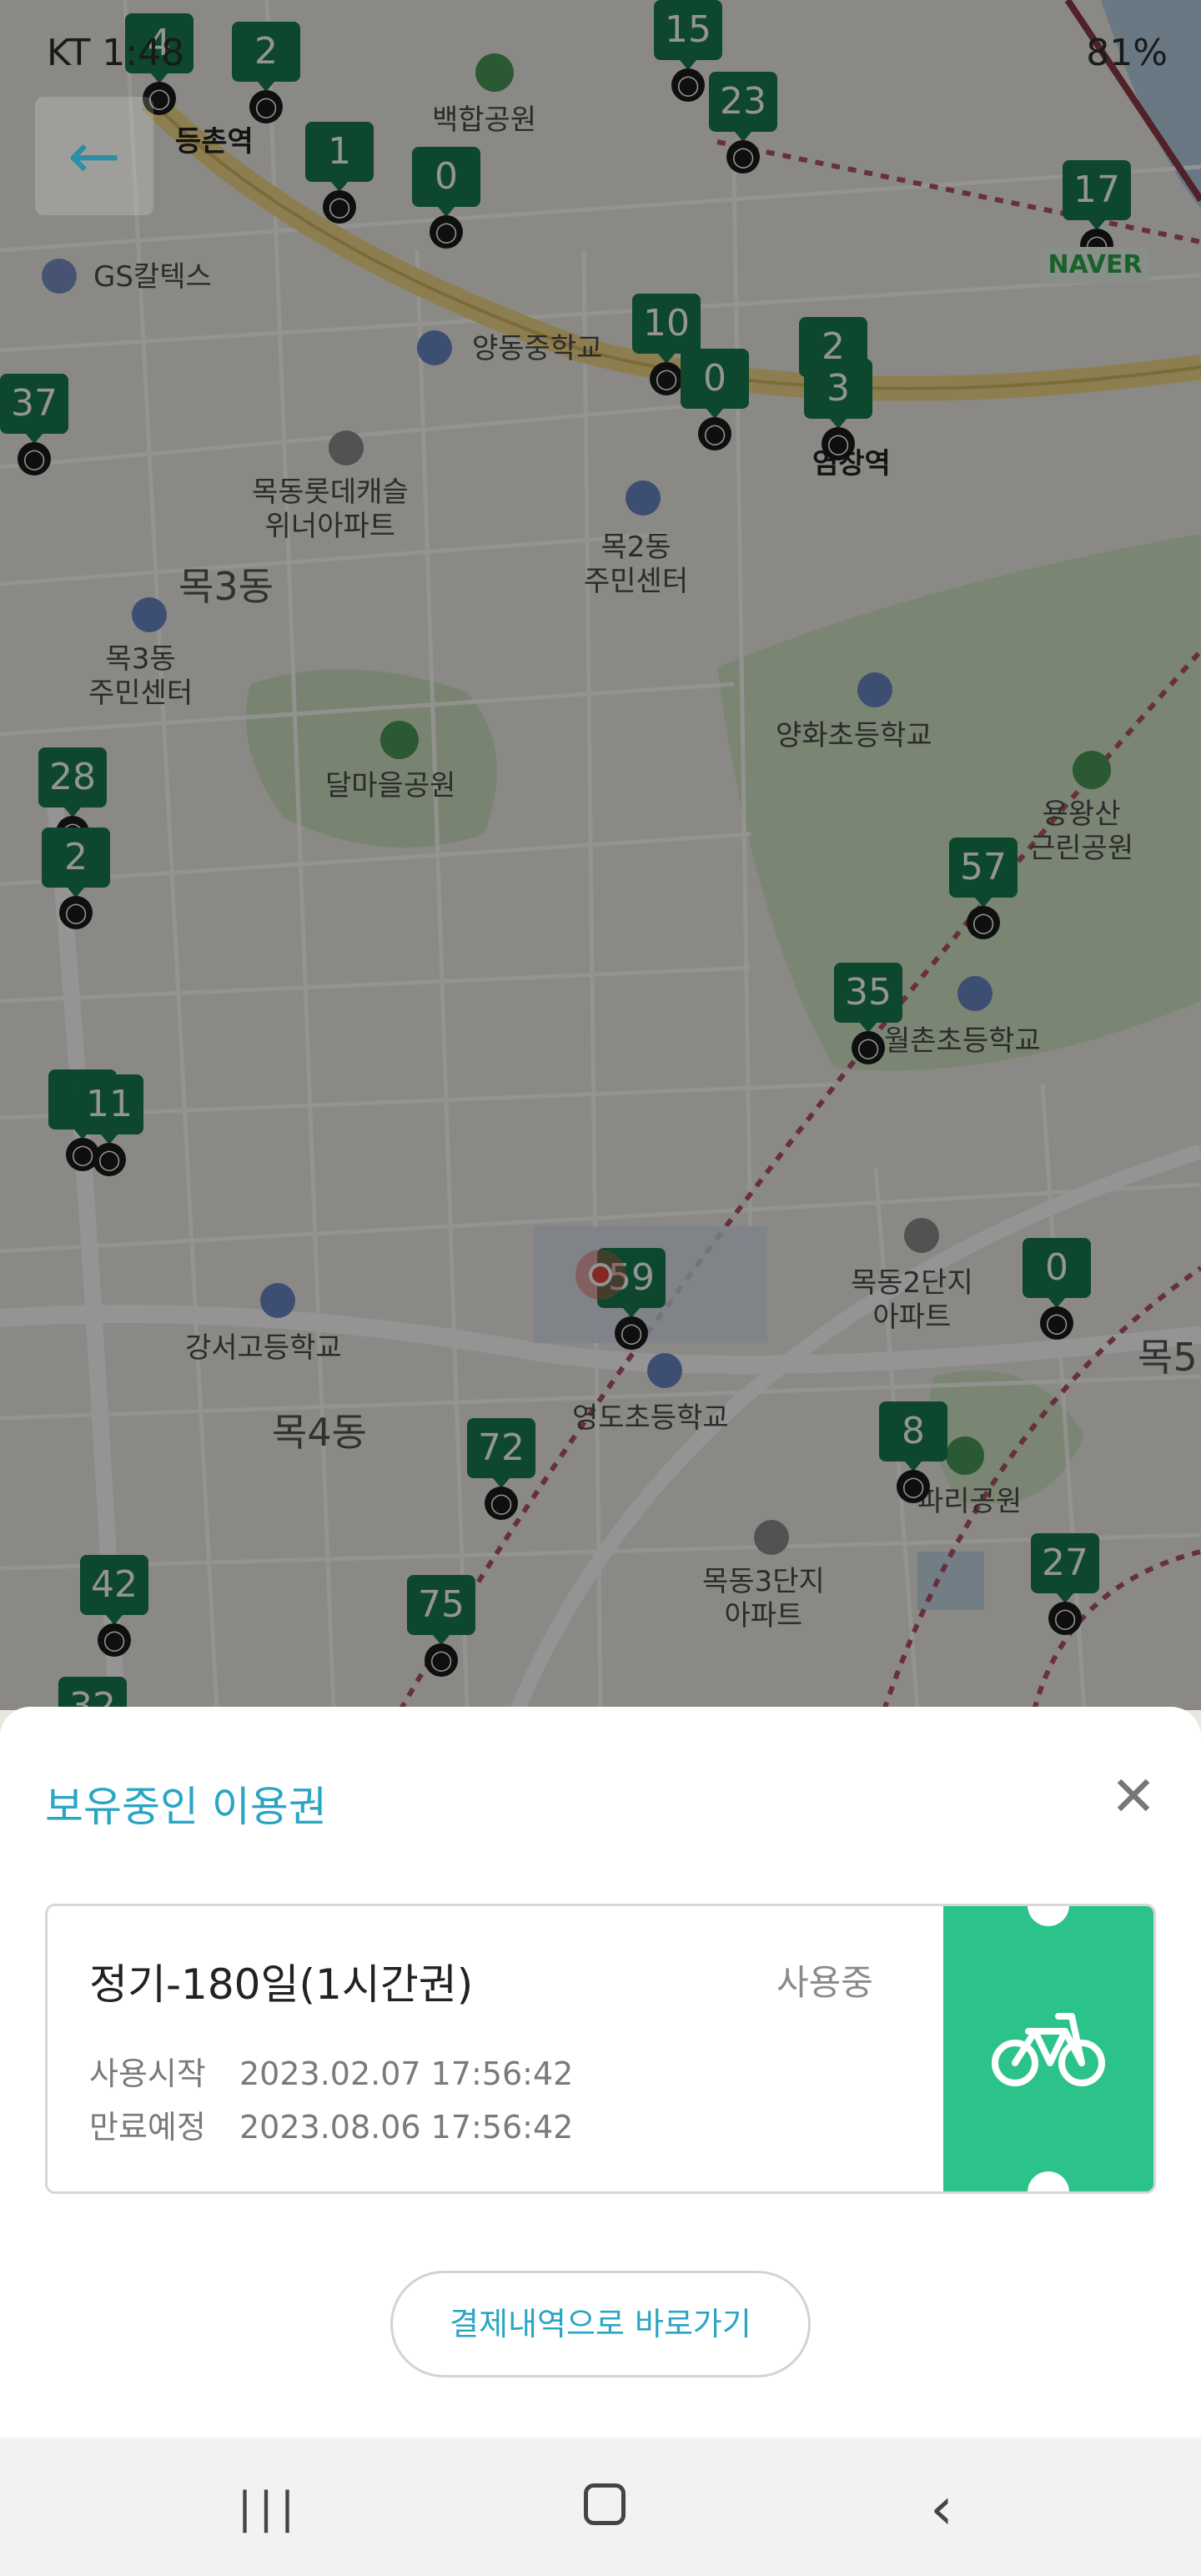 The width and height of the screenshot is (1201, 2576). I want to click on bicycle-icon, so click(1049, 2049).